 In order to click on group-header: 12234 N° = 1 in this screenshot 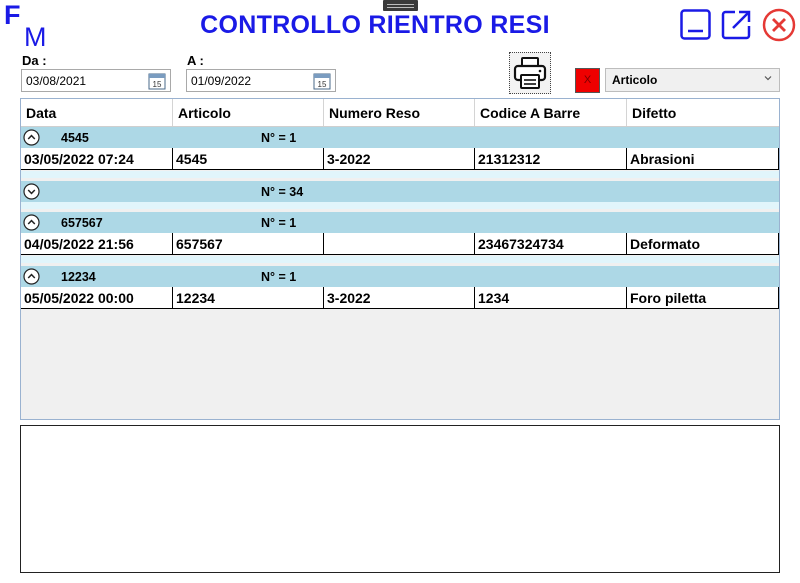, I will do `click(400, 276)`.